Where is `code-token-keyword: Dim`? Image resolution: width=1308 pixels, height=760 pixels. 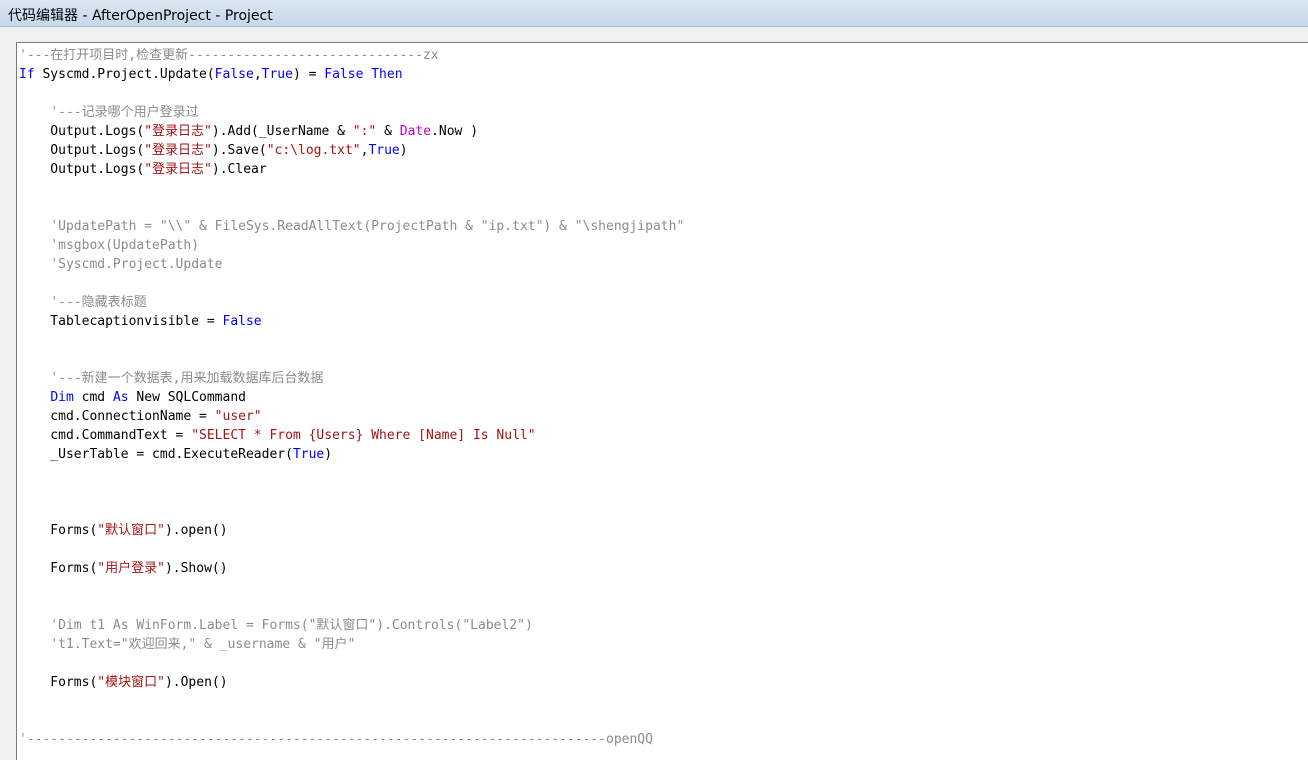
code-token-keyword: Dim is located at coordinates (62, 397).